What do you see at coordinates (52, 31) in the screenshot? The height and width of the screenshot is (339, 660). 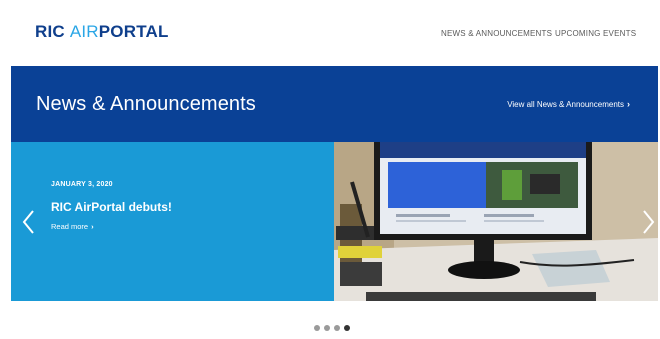 I see `logo-text-ric: RIC` at bounding box center [52, 31].